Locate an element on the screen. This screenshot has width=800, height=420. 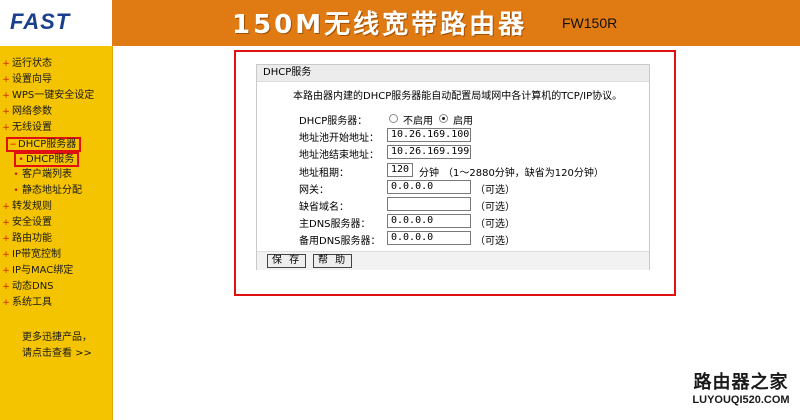
header: FAST 150M无线宽带路由器 FW150R is located at coordinates (400, 23).